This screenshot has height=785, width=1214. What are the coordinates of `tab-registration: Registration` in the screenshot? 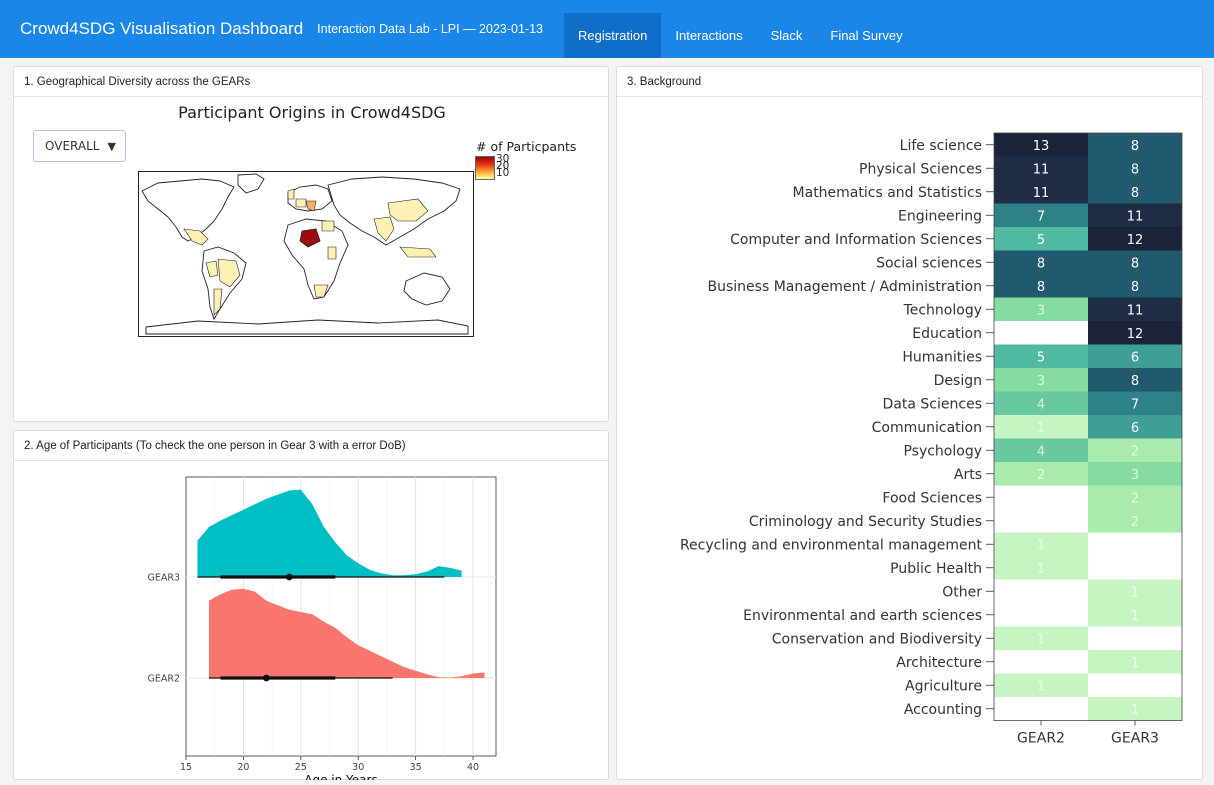 It's located at (613, 35).